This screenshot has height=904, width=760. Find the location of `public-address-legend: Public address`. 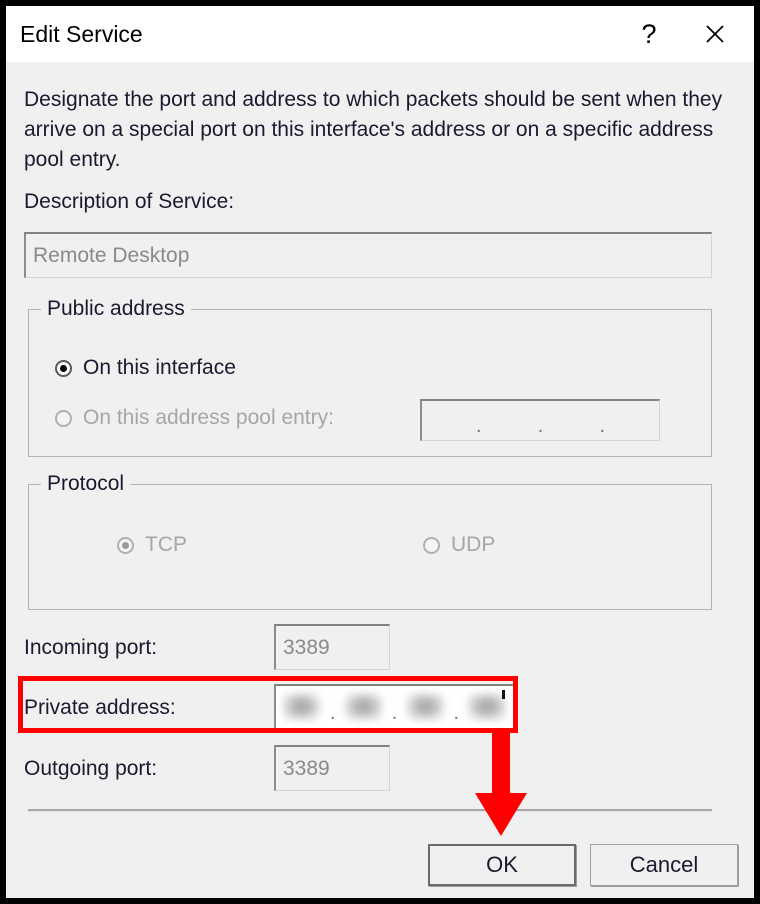

public-address-legend: Public address is located at coordinates (116, 309).